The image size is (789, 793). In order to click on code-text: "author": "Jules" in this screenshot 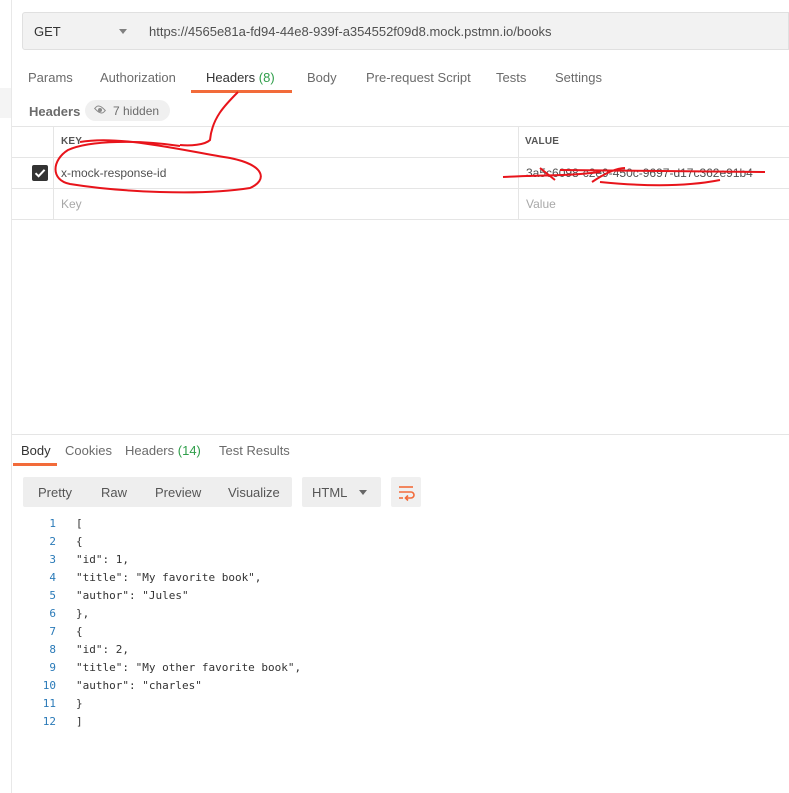, I will do `click(132, 595)`.